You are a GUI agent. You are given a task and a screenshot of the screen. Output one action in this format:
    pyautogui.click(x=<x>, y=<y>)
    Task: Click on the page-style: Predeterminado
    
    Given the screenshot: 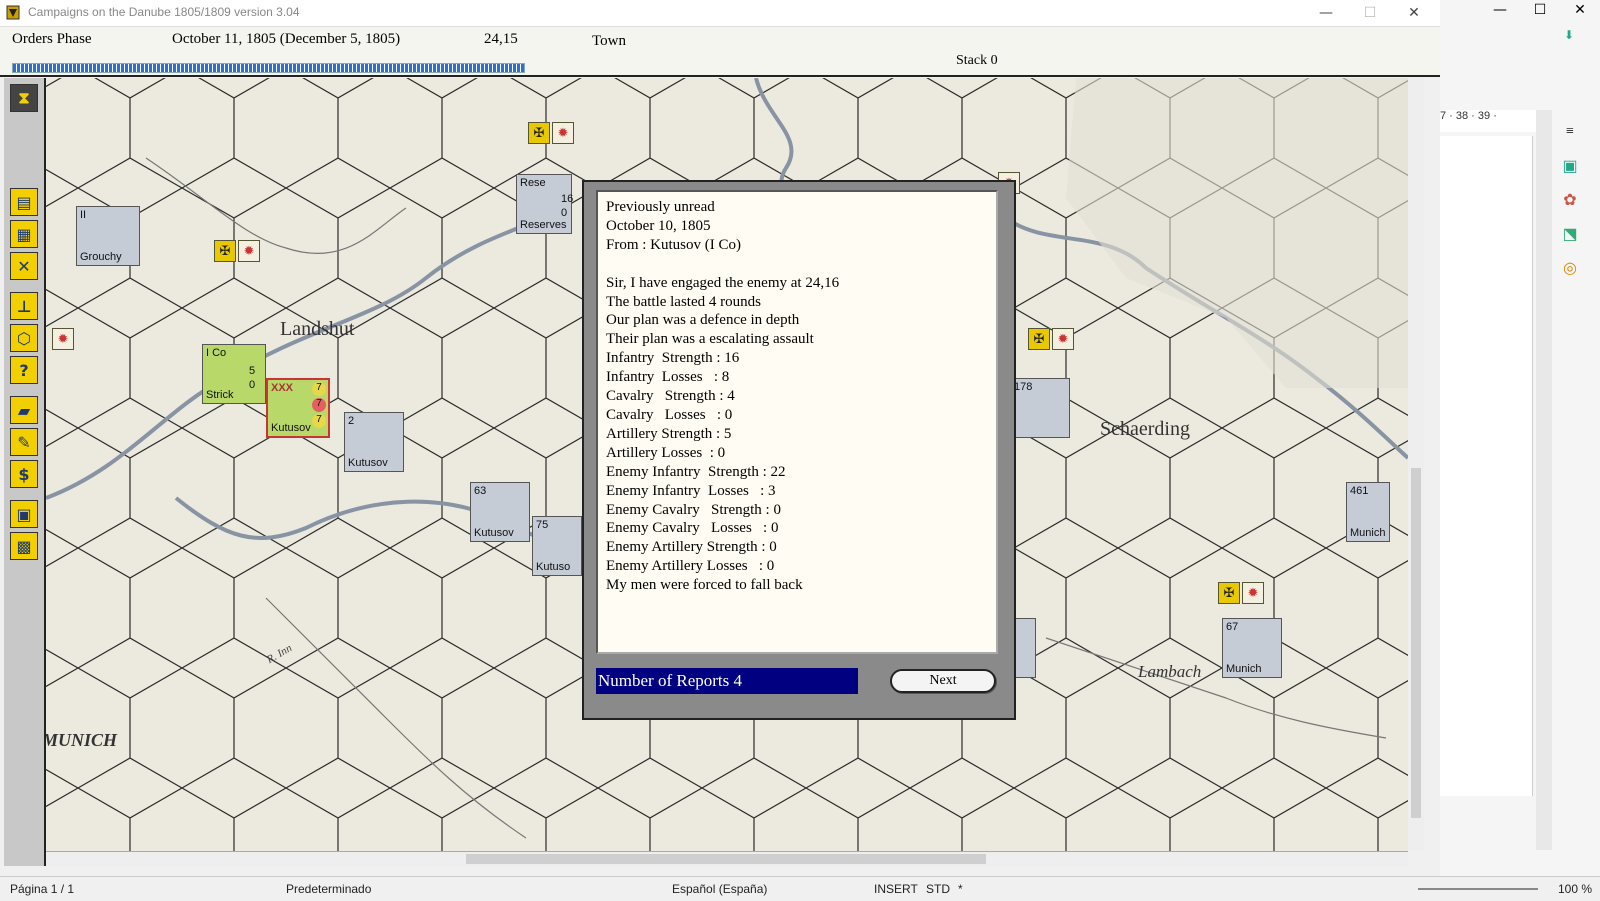 What is the action you would take?
    pyautogui.click(x=328, y=889)
    